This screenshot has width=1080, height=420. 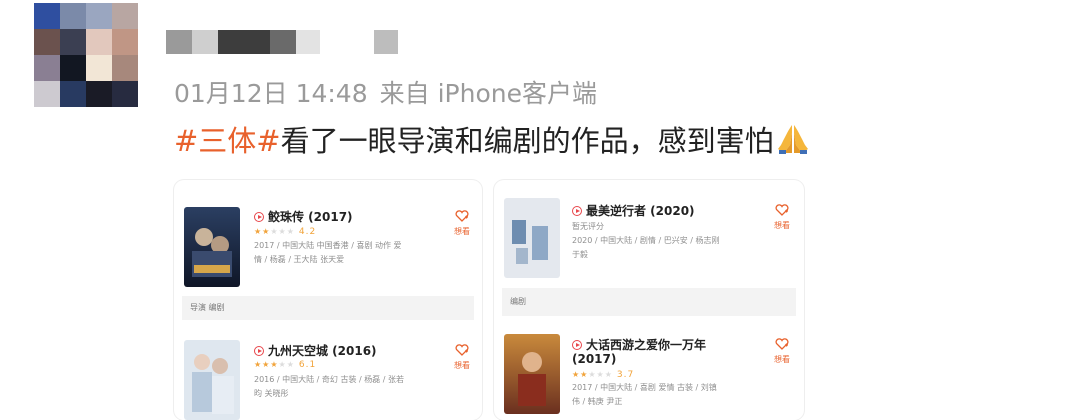 I want to click on rating-value: 暂无评分, so click(x=588, y=226).